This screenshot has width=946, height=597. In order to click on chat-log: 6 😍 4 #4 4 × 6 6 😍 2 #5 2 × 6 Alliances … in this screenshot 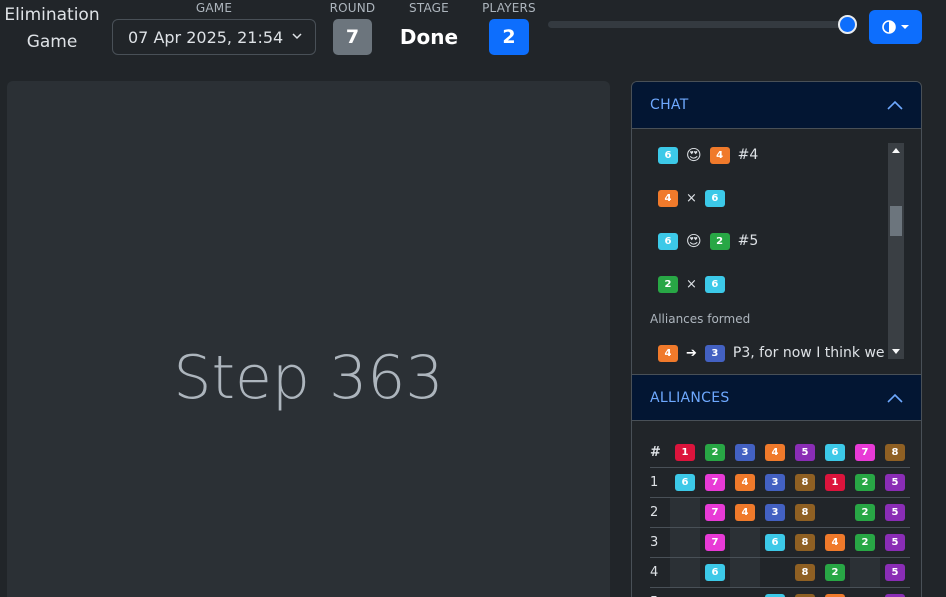, I will do `click(776, 251)`.